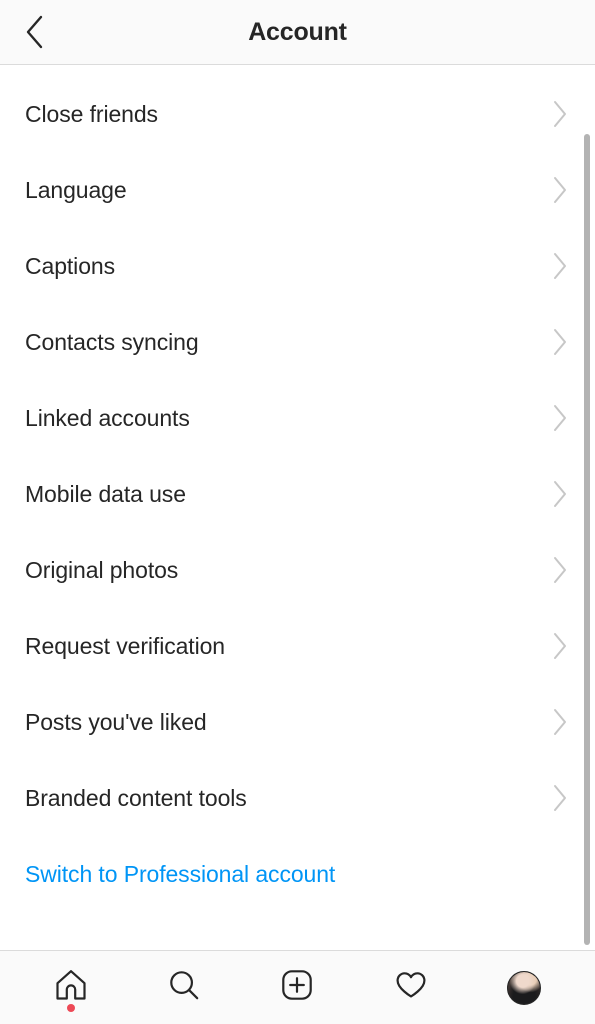 This screenshot has height=1024, width=595. I want to click on home-icon, so click(71, 987).